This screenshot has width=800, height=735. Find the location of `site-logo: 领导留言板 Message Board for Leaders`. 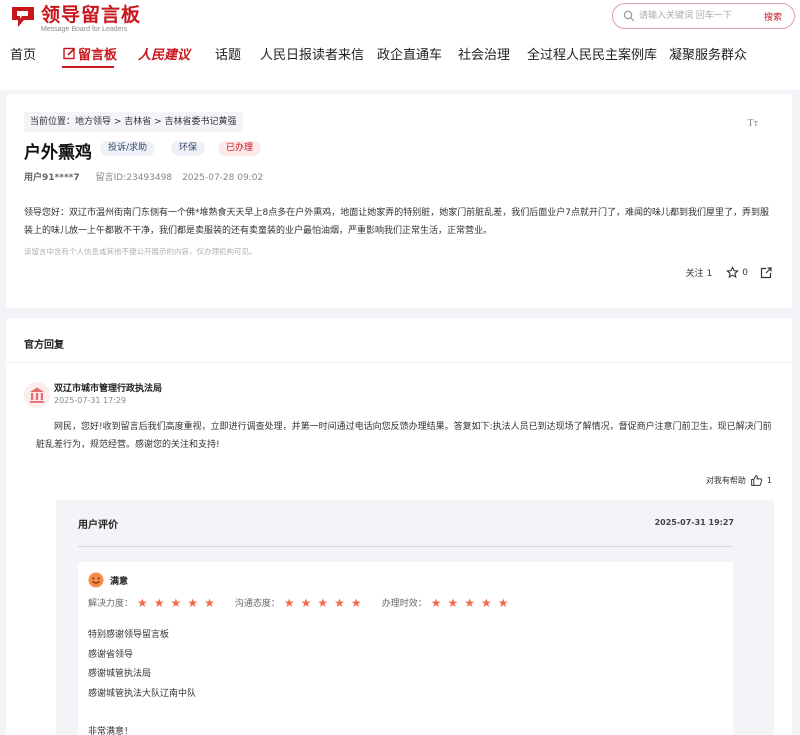

site-logo: 领导留言板 Message Board for Leaders is located at coordinates (75, 19).